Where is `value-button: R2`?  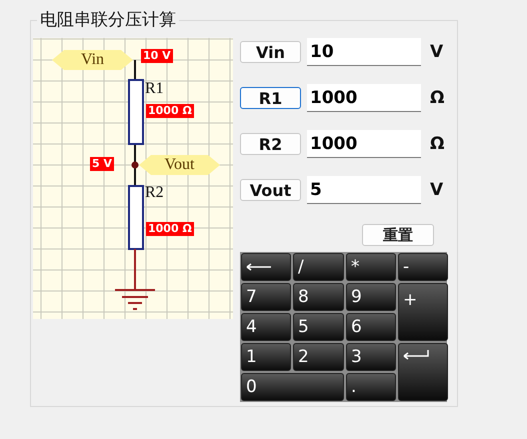 value-button: R2 is located at coordinates (270, 144).